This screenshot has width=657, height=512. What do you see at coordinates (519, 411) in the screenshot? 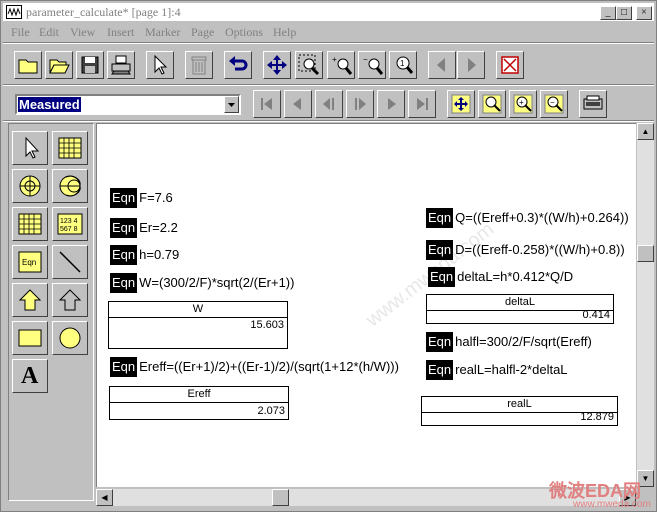
I see `result-realL-listing: realL 12.879` at bounding box center [519, 411].